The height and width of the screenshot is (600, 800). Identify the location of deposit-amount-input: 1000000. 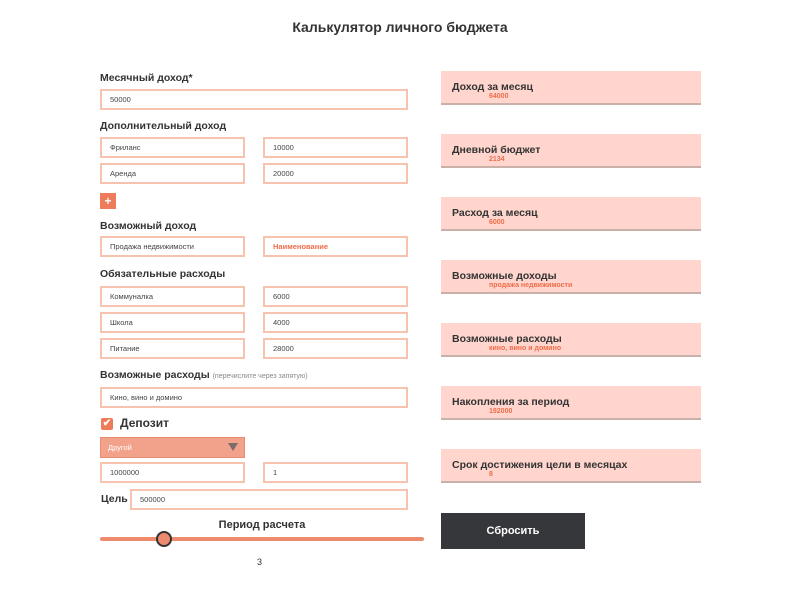
(172, 472).